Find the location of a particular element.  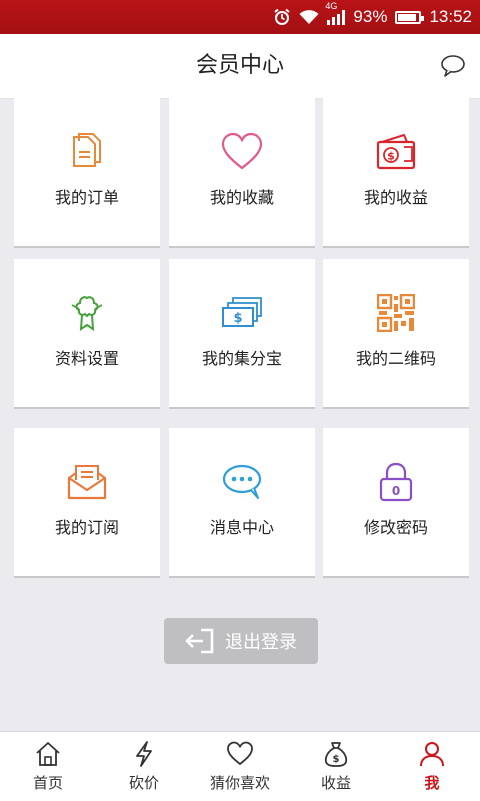

card-my-subscriptions: 我的订阅 is located at coordinates (87, 503).